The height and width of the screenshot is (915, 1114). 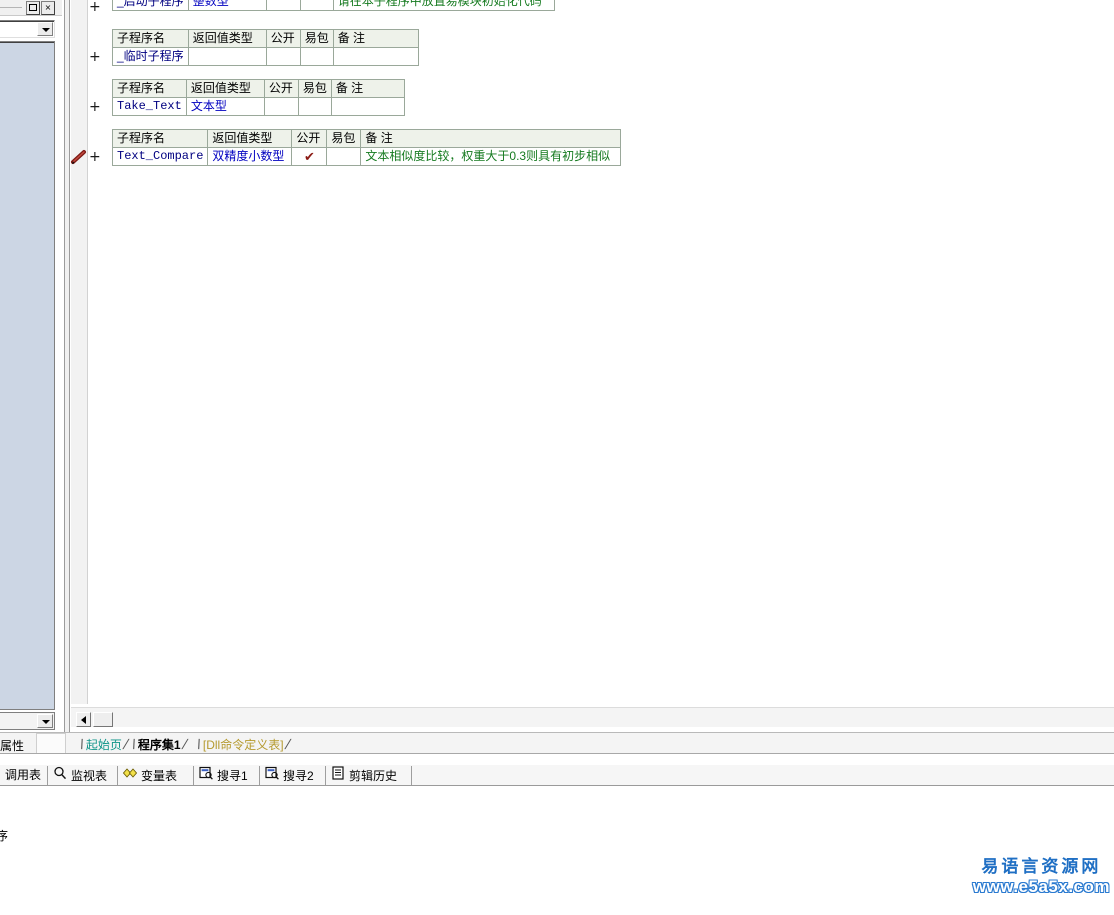 I want to click on bottom-tool-button-3: 搜寻1, so click(x=227, y=775).